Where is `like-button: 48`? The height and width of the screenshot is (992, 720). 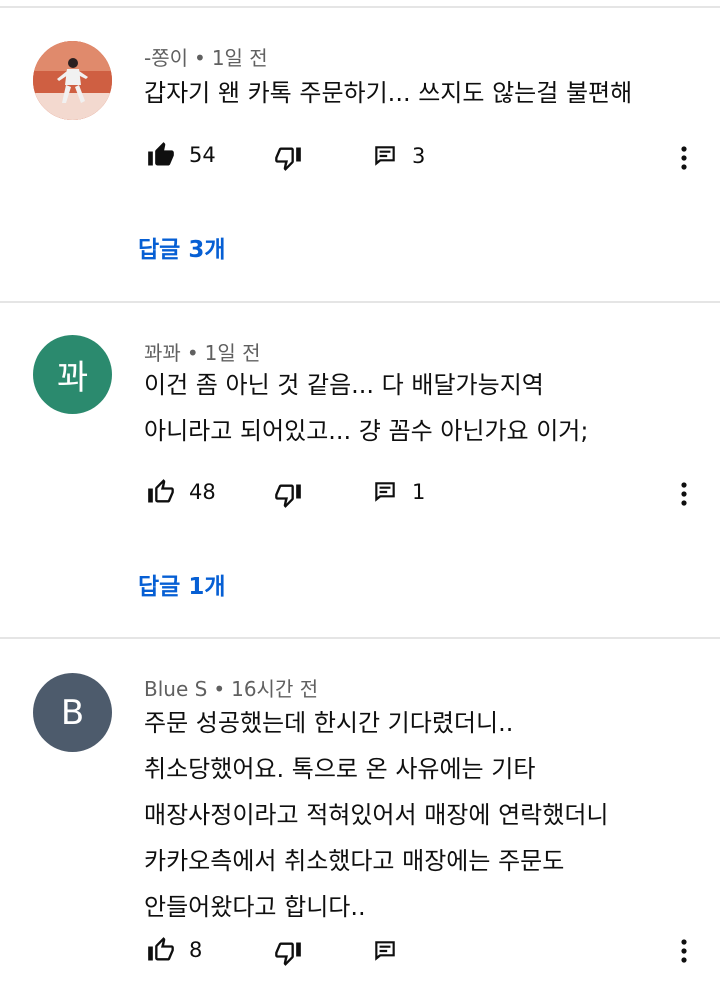 like-button: 48 is located at coordinates (181, 492).